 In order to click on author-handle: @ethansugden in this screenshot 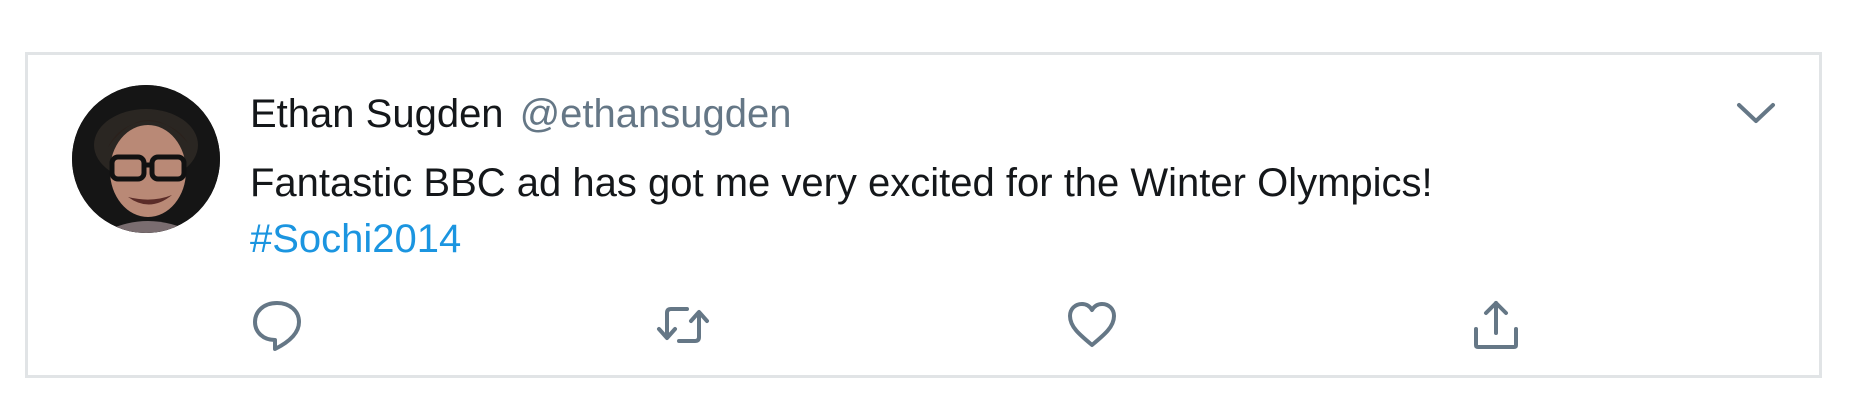, I will do `click(656, 114)`.